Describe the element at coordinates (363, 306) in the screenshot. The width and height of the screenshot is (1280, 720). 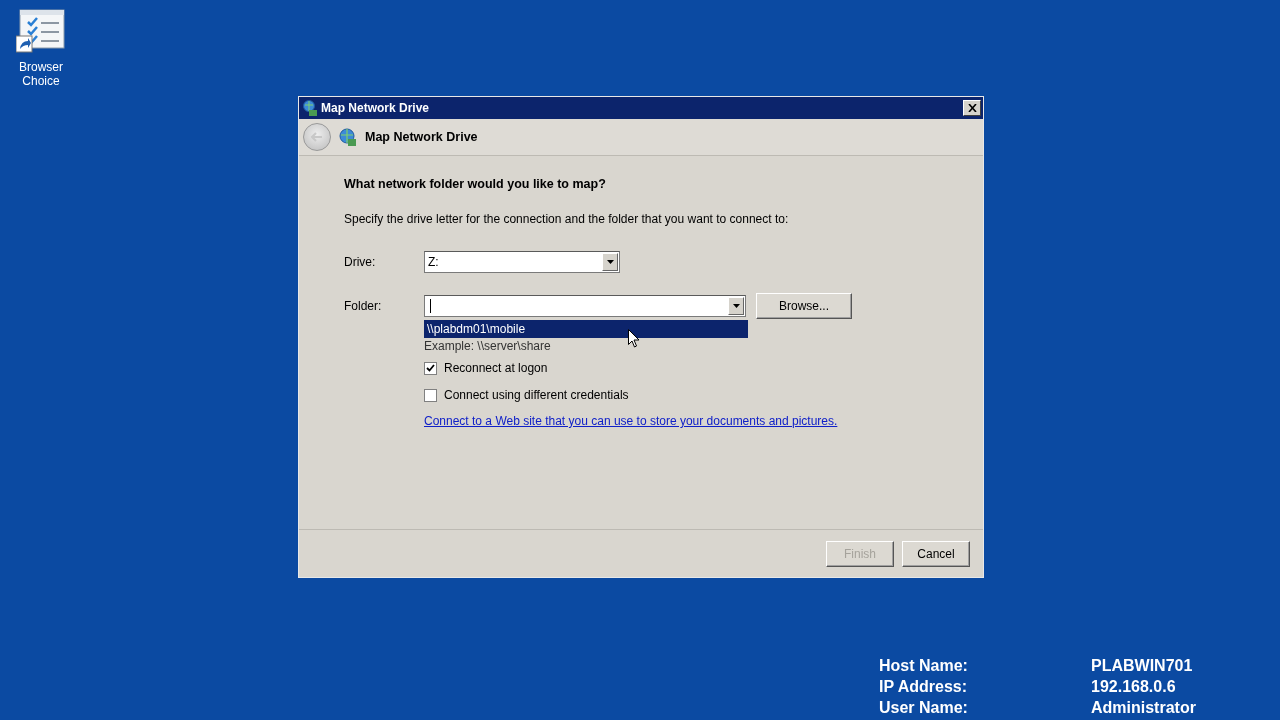
I see `field-label: Folder:` at that location.